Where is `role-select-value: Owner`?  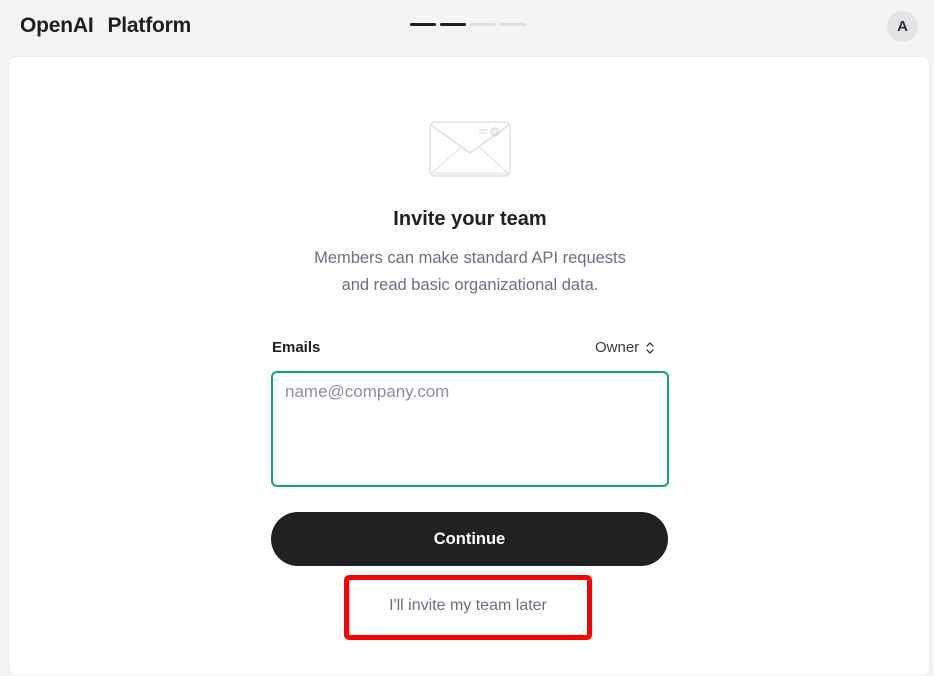 role-select-value: Owner is located at coordinates (617, 347).